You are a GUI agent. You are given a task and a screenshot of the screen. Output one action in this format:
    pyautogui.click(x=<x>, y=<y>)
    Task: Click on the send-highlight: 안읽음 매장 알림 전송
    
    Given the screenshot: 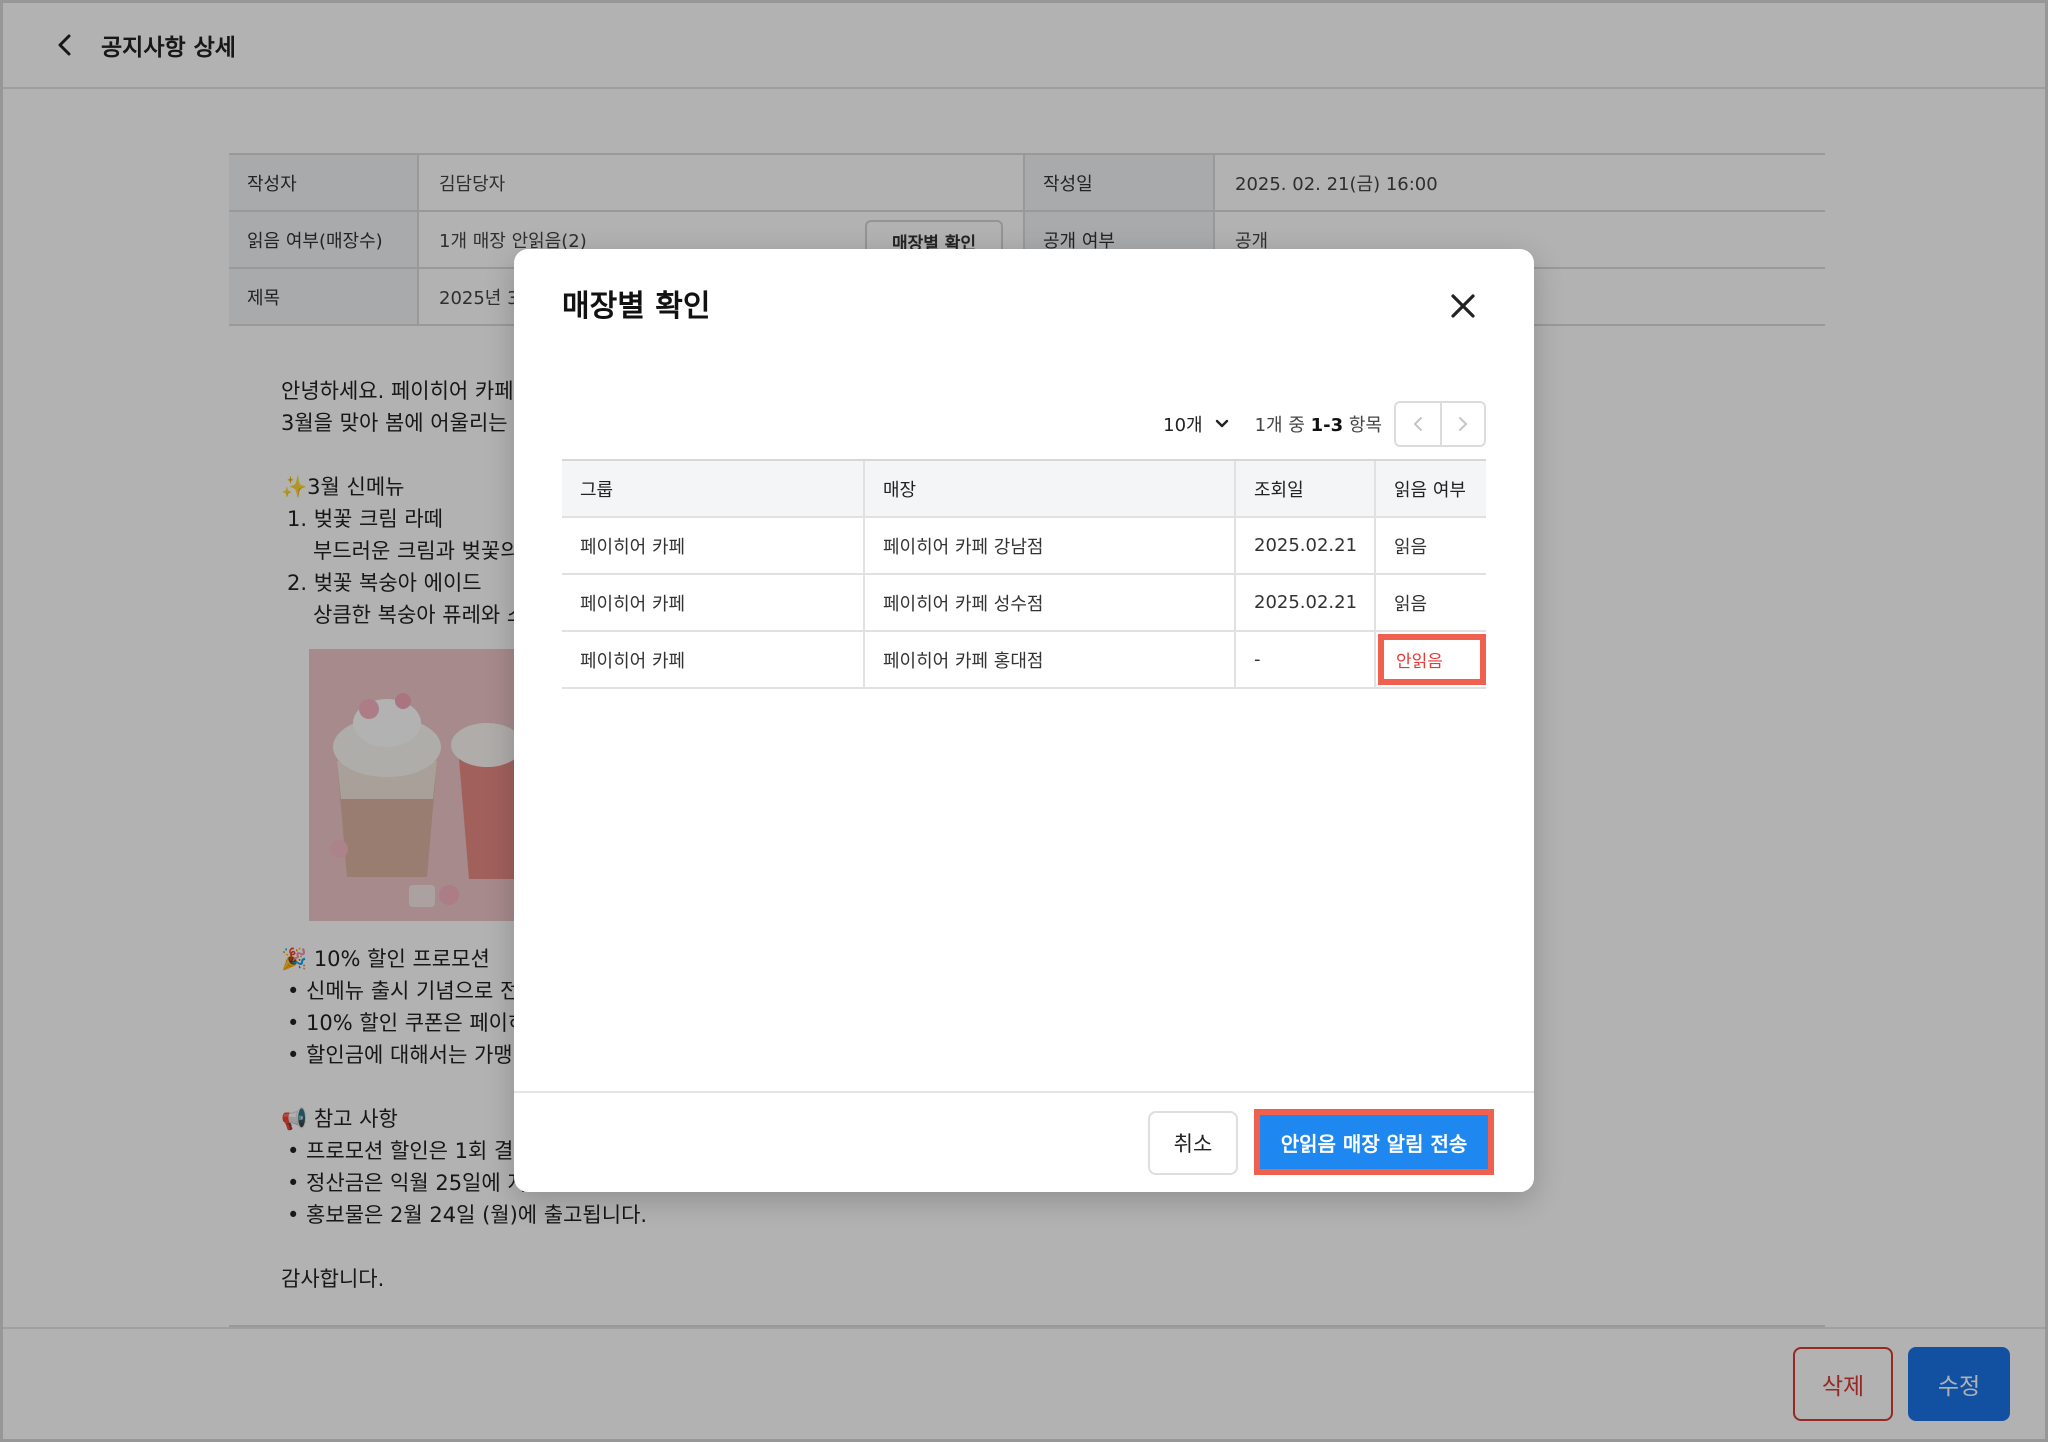 What is the action you would take?
    pyautogui.click(x=1374, y=1142)
    